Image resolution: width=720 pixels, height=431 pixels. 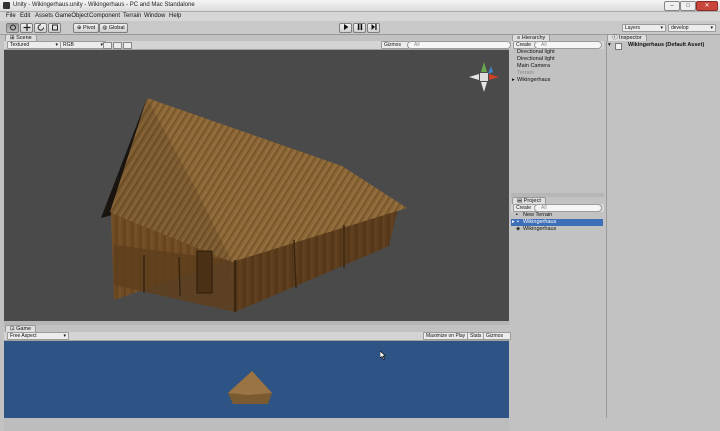 What do you see at coordinates (89, 28) in the screenshot?
I see `pivot-label: Pivot` at bounding box center [89, 28].